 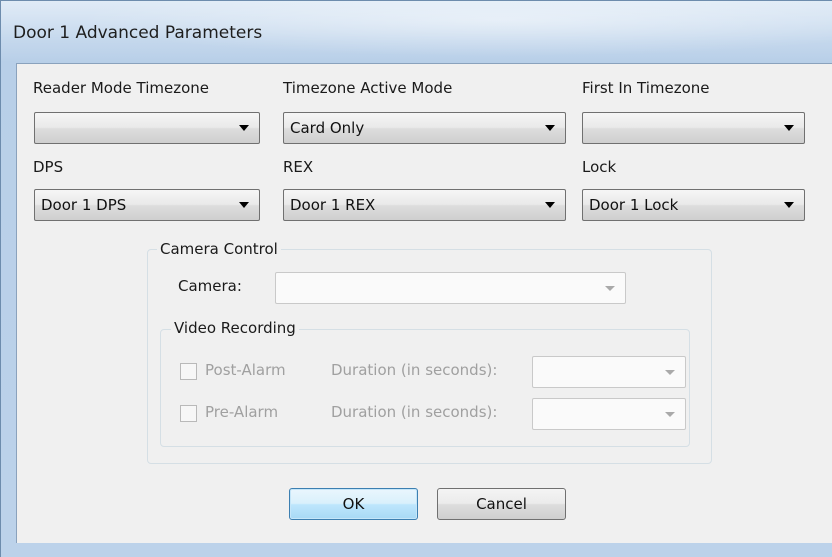 I want to click on camera-select, so click(x=450, y=288).